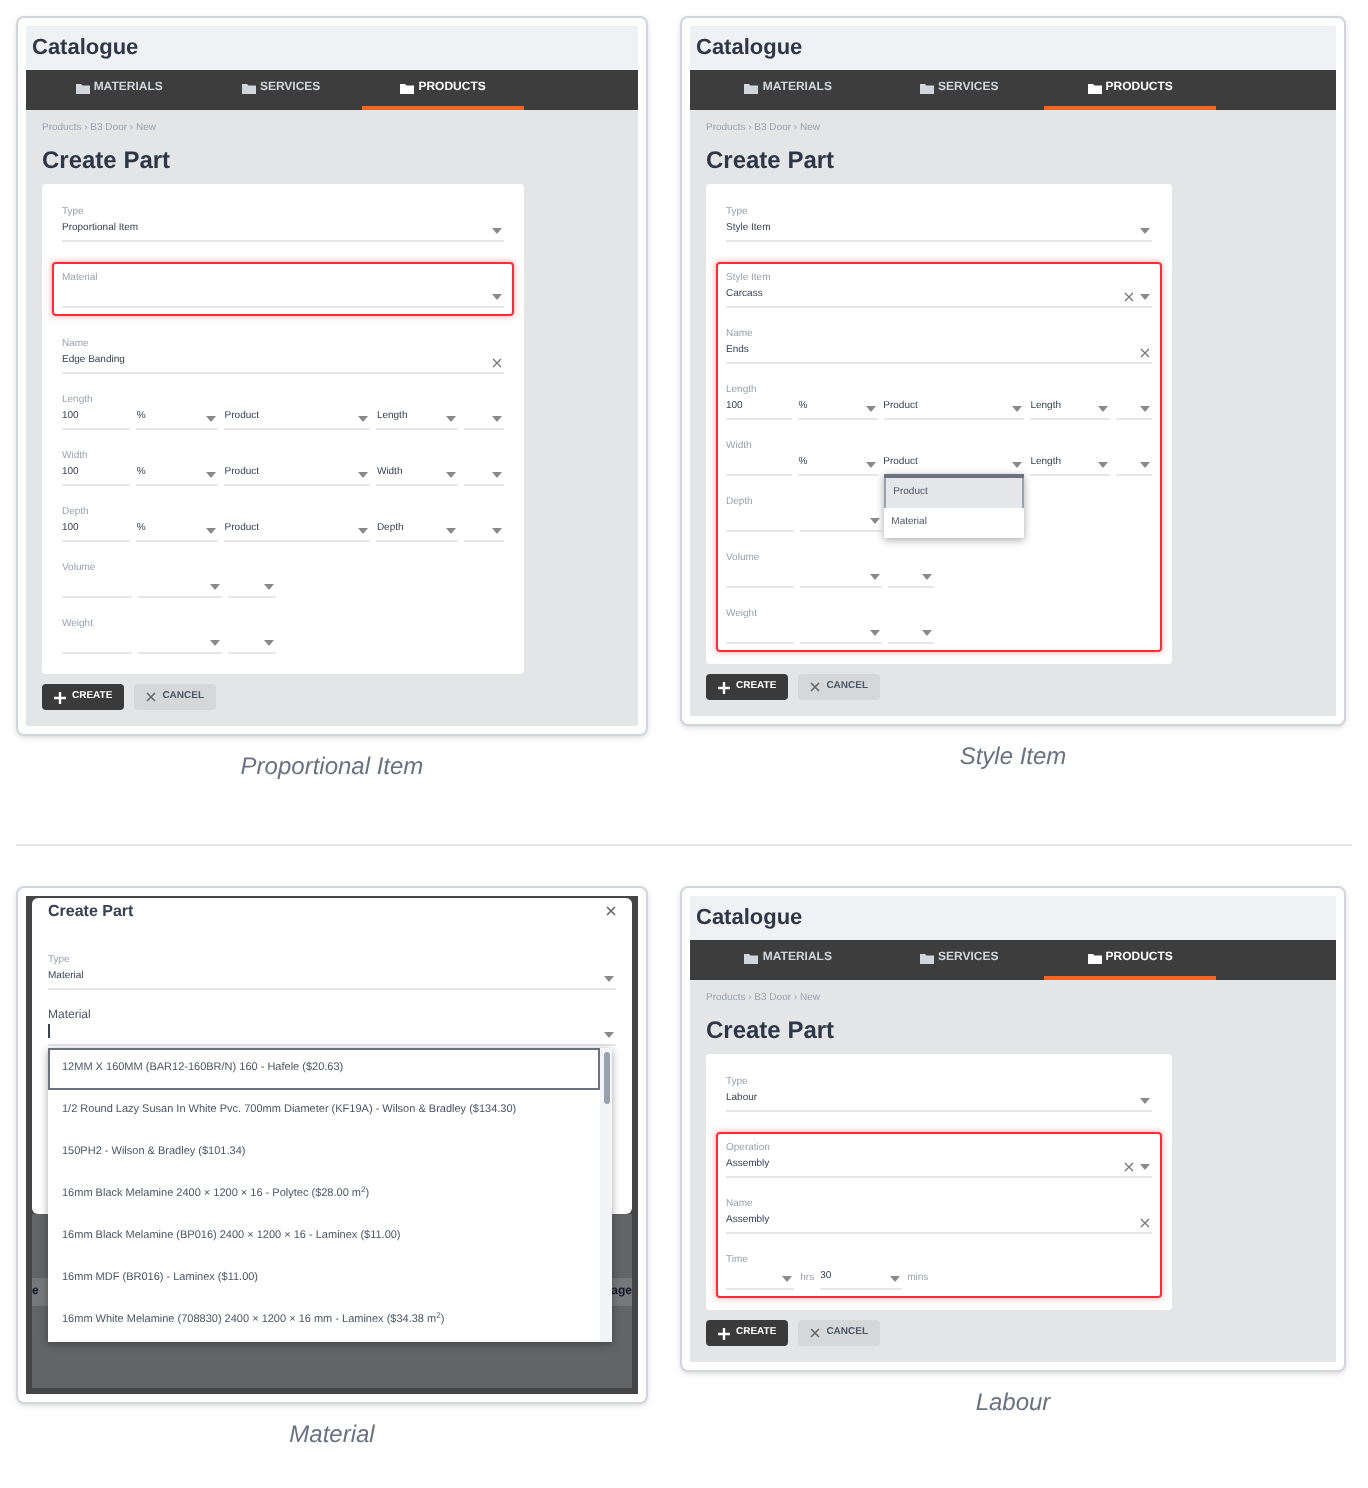  What do you see at coordinates (1013, 757) in the screenshot?
I see `caption: Style Item` at bounding box center [1013, 757].